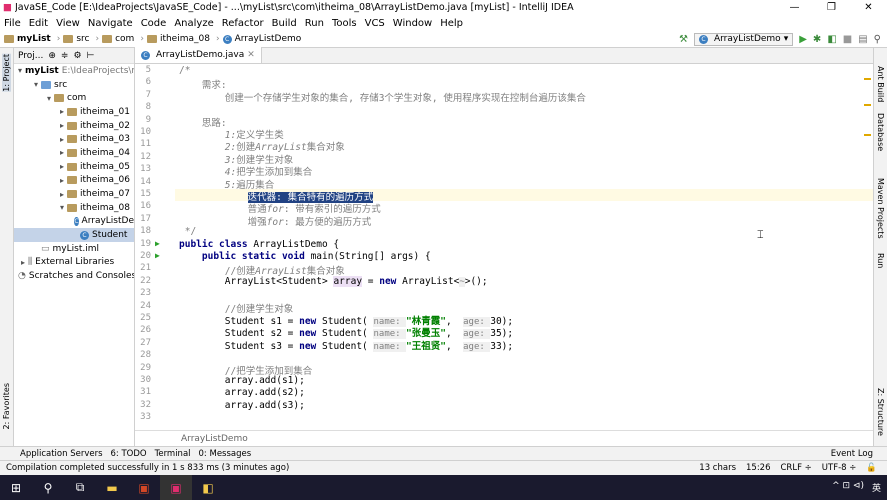 The width and height of the screenshot is (887, 500). What do you see at coordinates (831, 39) in the screenshot?
I see `coverage-icon: ◧` at bounding box center [831, 39].